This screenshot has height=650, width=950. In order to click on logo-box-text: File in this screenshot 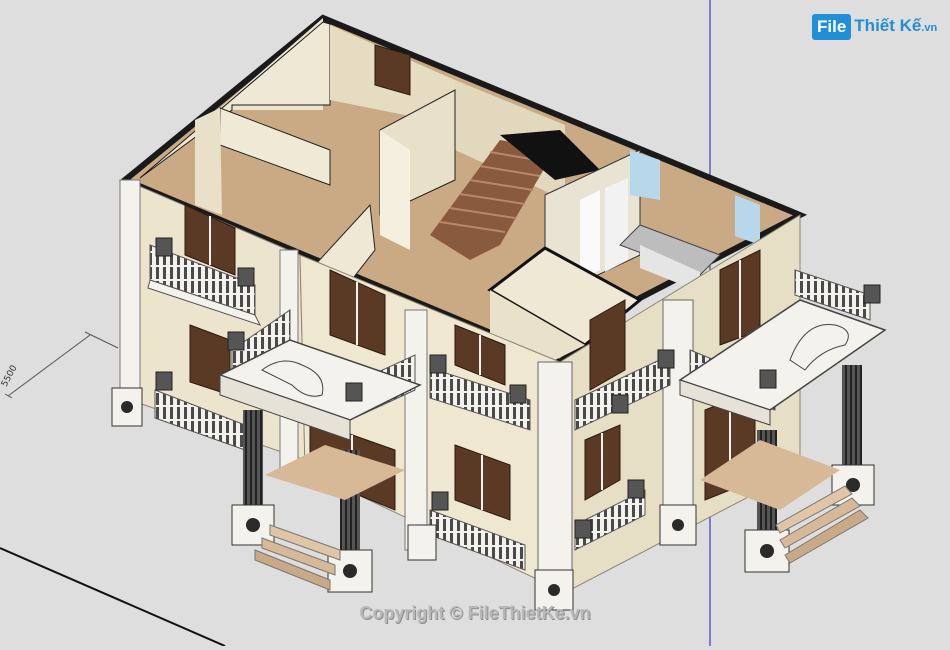, I will do `click(832, 27)`.